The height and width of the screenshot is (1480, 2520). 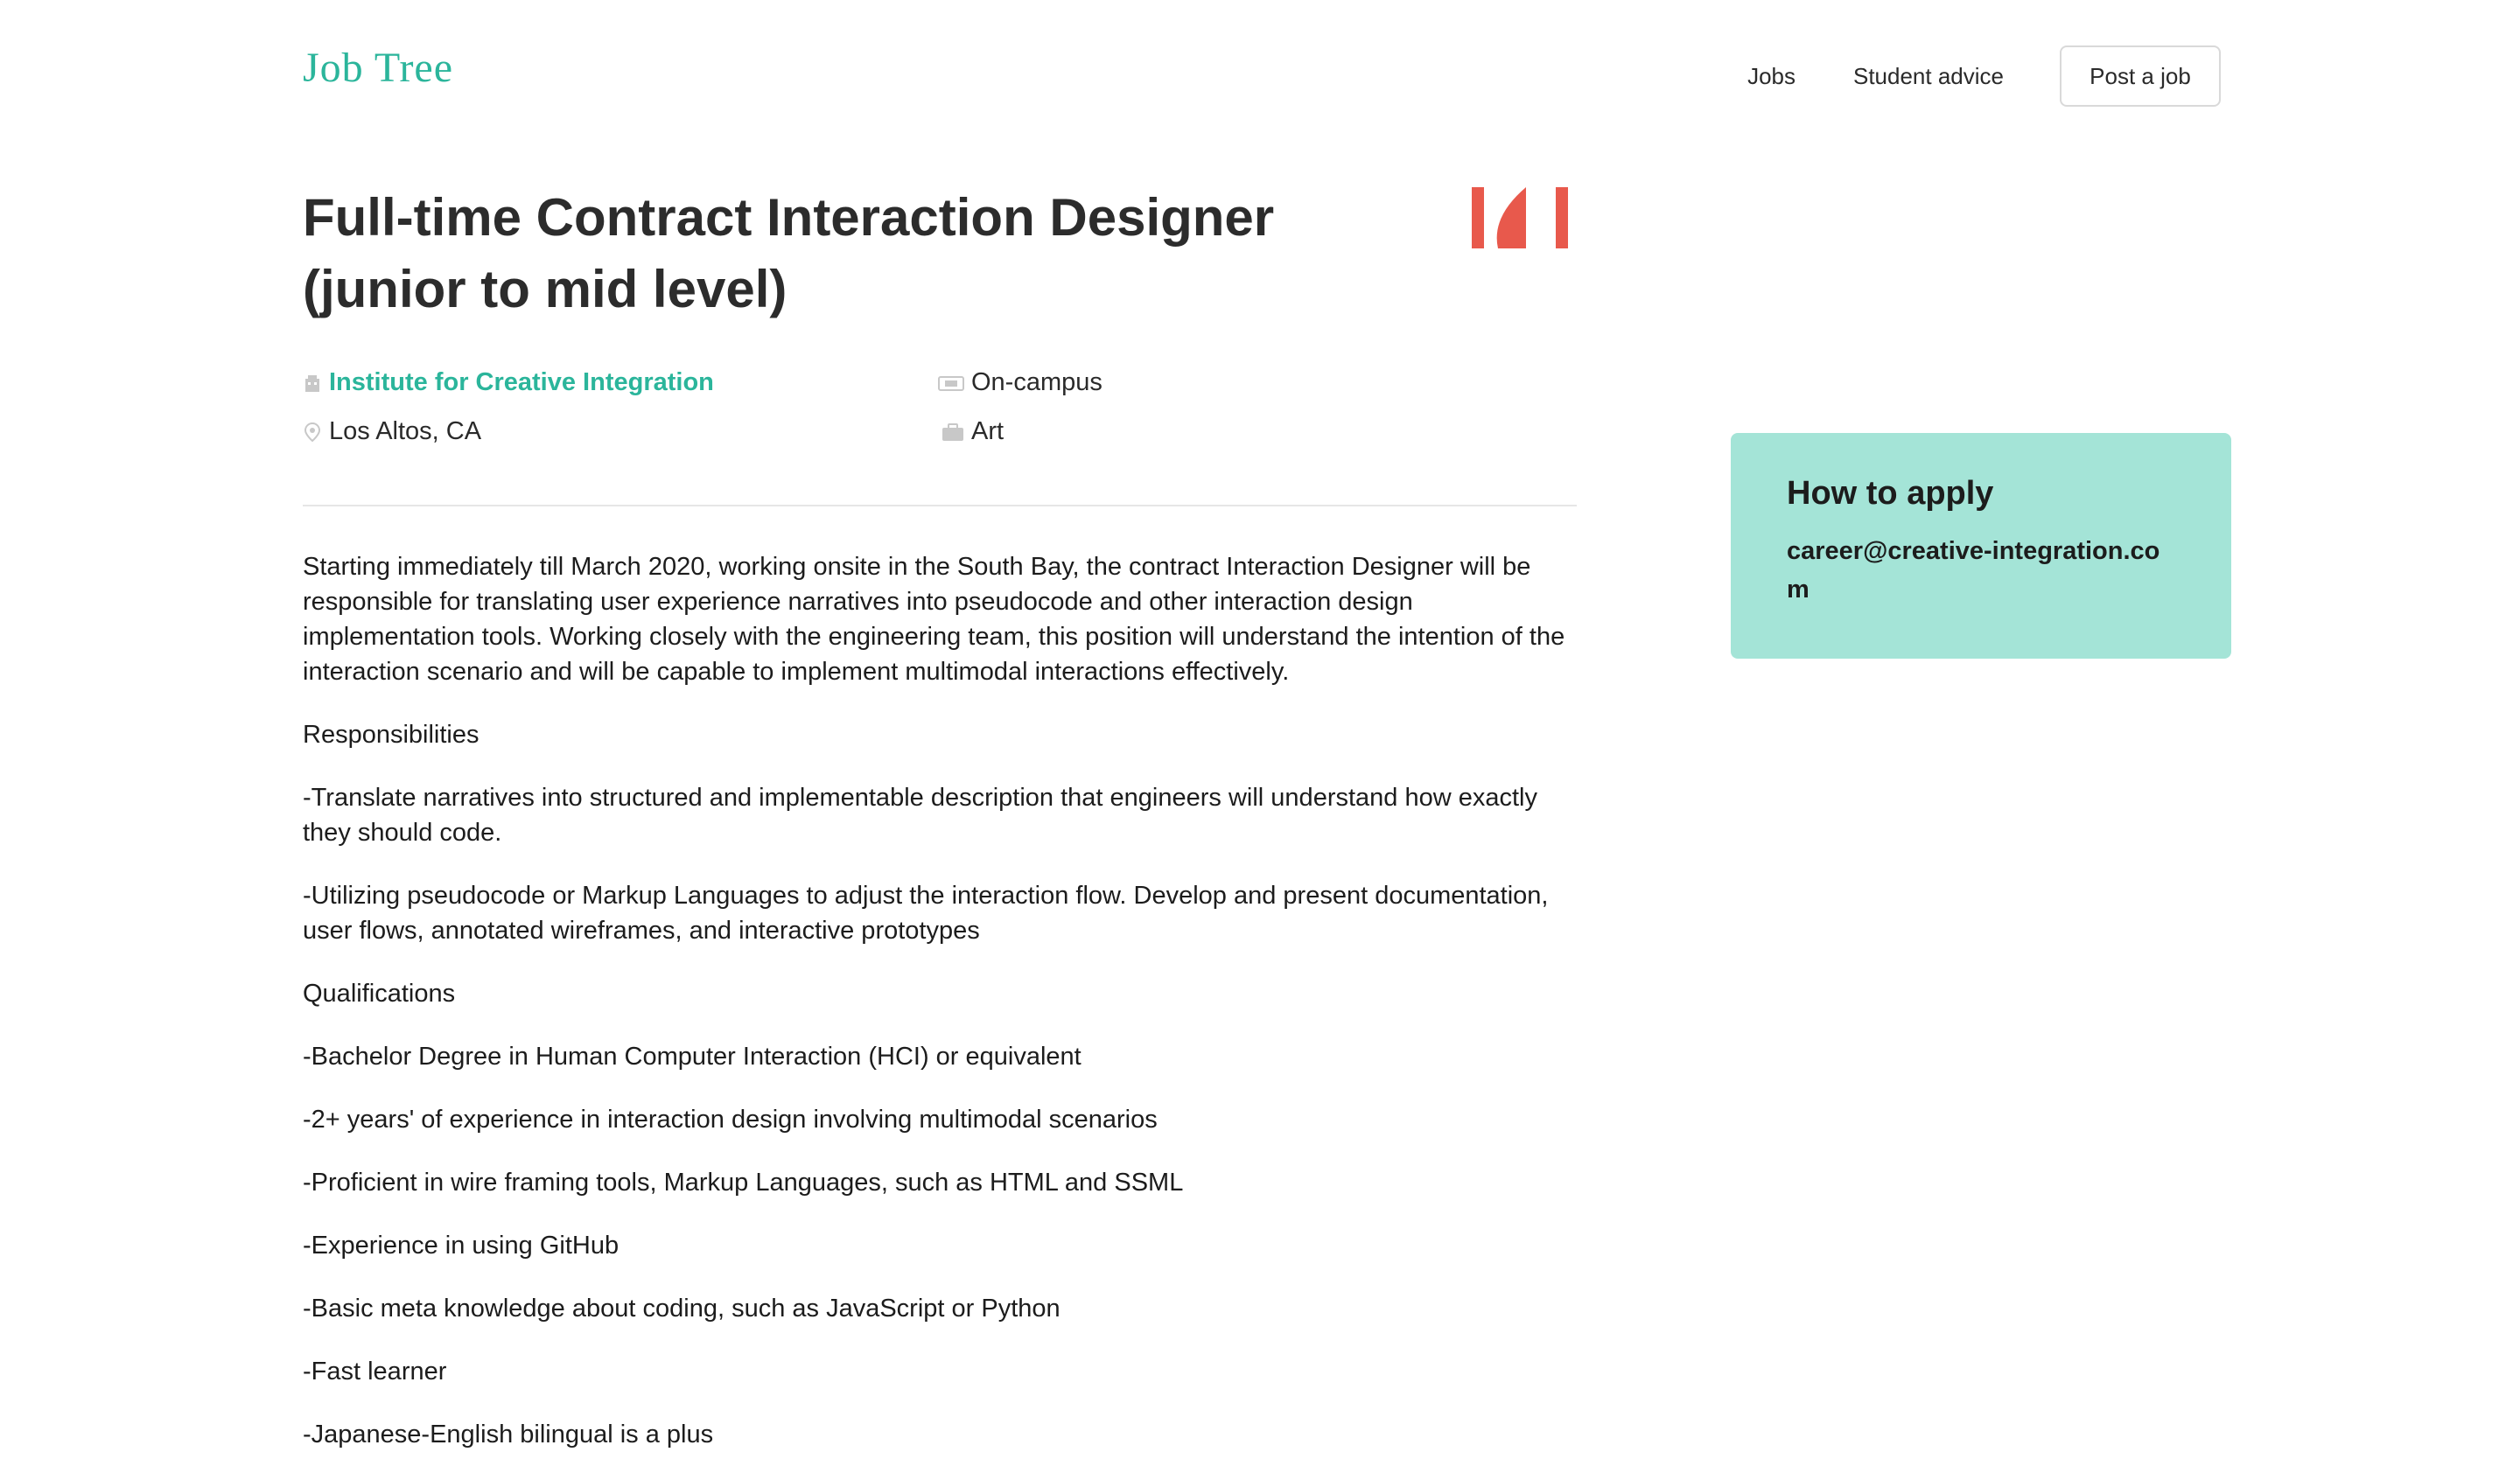 I want to click on qualification-item: -Japanese-English bilingual is a plus, so click(x=508, y=1435).